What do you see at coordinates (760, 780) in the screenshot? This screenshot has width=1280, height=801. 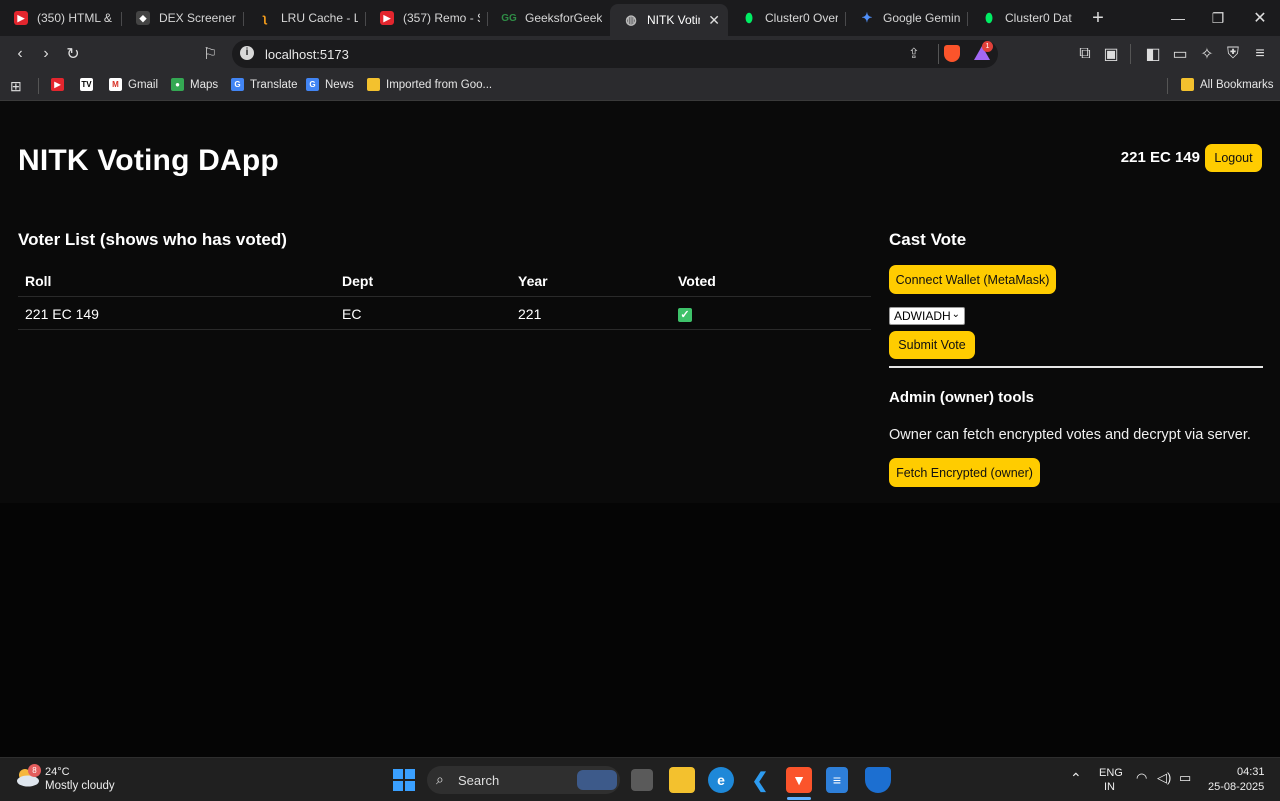 I see `vscode-icon: ❮` at bounding box center [760, 780].